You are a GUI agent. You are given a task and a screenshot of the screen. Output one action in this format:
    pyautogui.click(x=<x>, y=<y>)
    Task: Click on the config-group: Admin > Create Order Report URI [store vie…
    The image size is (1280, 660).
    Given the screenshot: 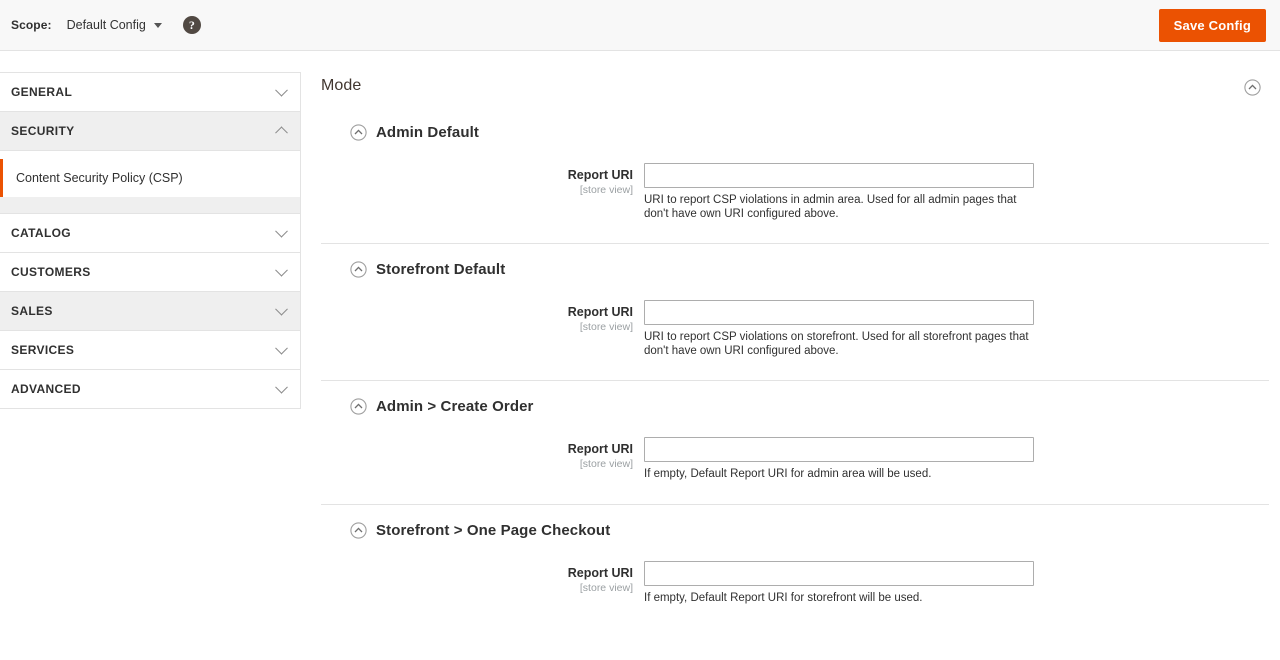 What is the action you would take?
    pyautogui.click(x=795, y=442)
    